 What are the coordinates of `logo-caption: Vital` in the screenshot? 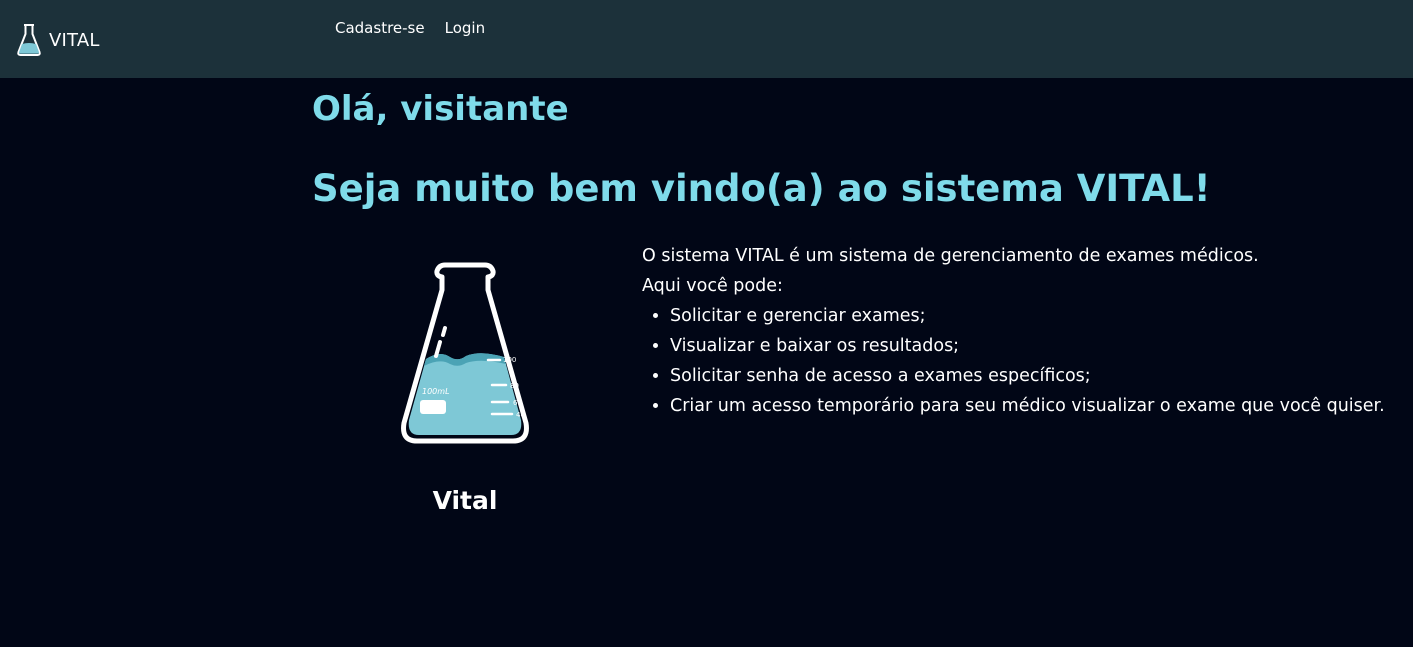 It's located at (465, 500).